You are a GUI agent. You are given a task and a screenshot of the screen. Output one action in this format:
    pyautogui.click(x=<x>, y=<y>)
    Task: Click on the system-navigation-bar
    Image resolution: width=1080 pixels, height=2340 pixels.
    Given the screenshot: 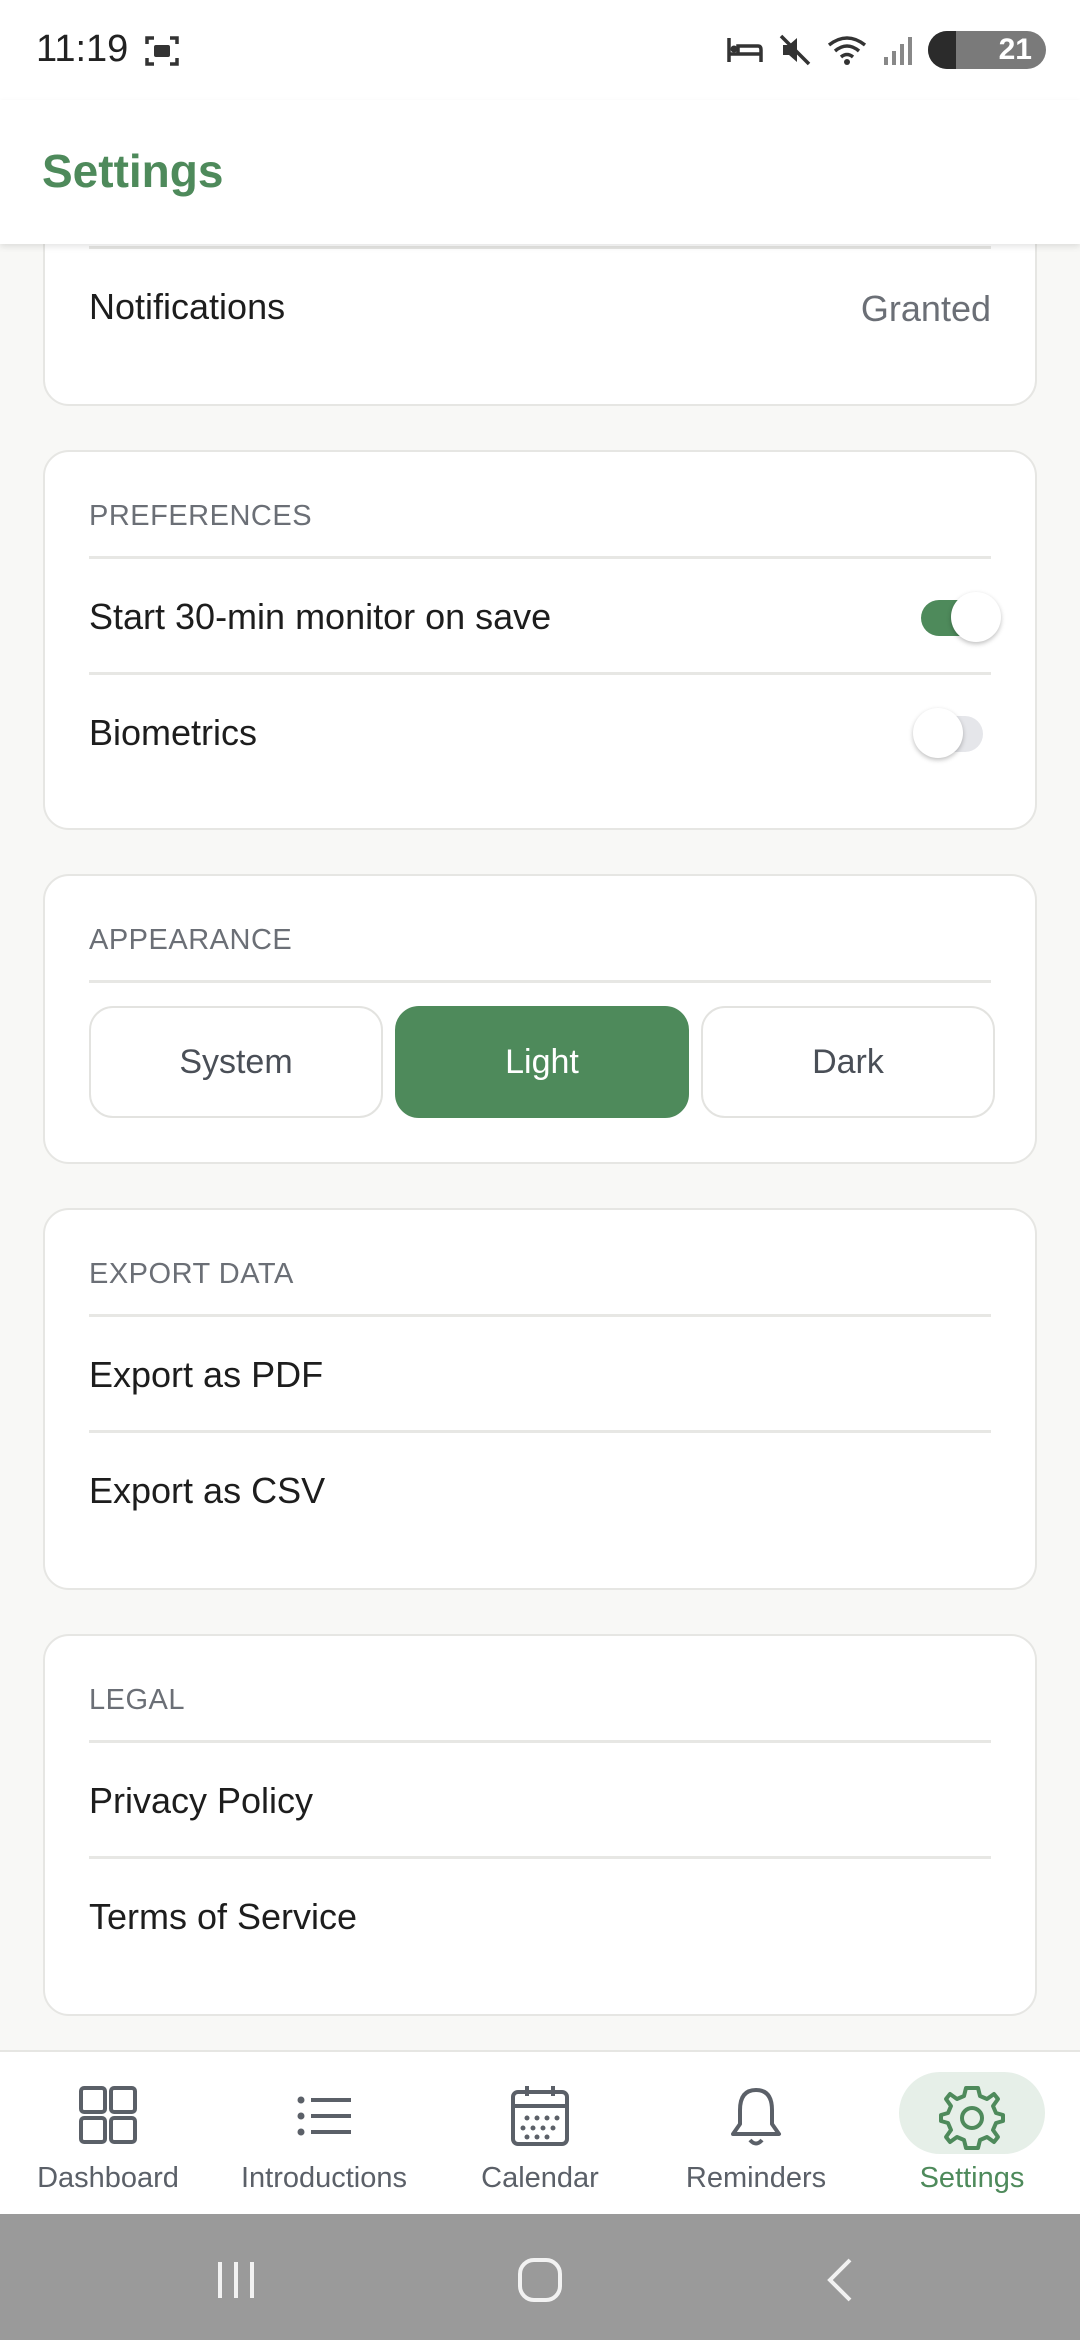 What is the action you would take?
    pyautogui.click(x=540, y=2277)
    